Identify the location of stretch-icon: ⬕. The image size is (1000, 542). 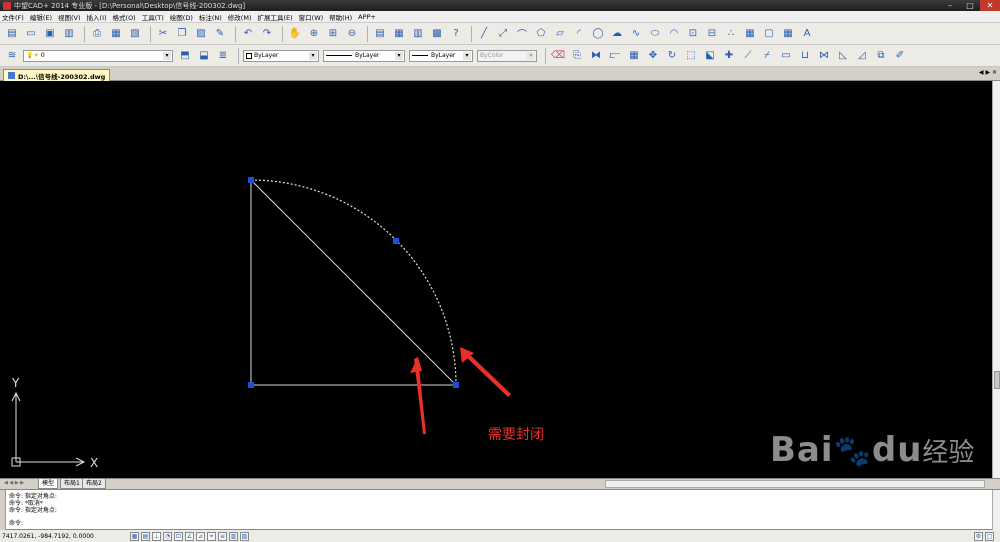
(710, 56).